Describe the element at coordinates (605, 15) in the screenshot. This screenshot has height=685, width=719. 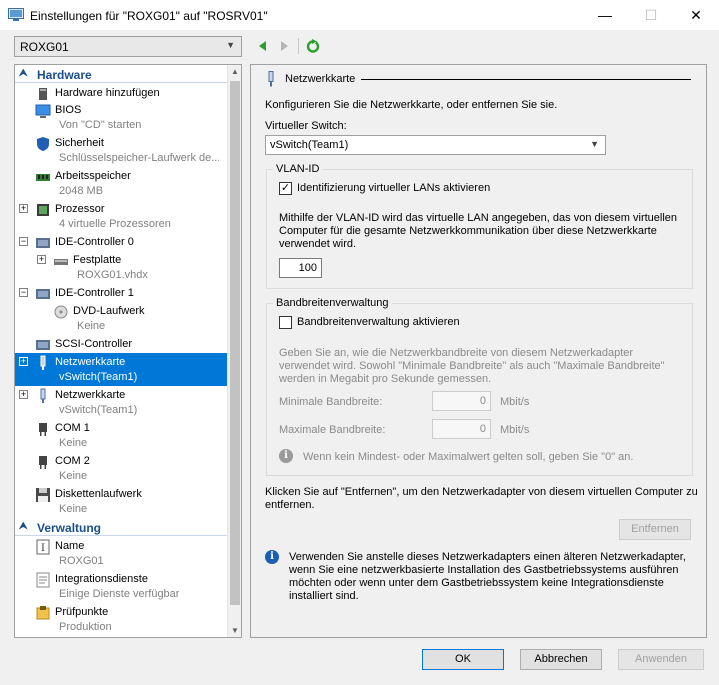
I see `minimize-button: —` at that location.